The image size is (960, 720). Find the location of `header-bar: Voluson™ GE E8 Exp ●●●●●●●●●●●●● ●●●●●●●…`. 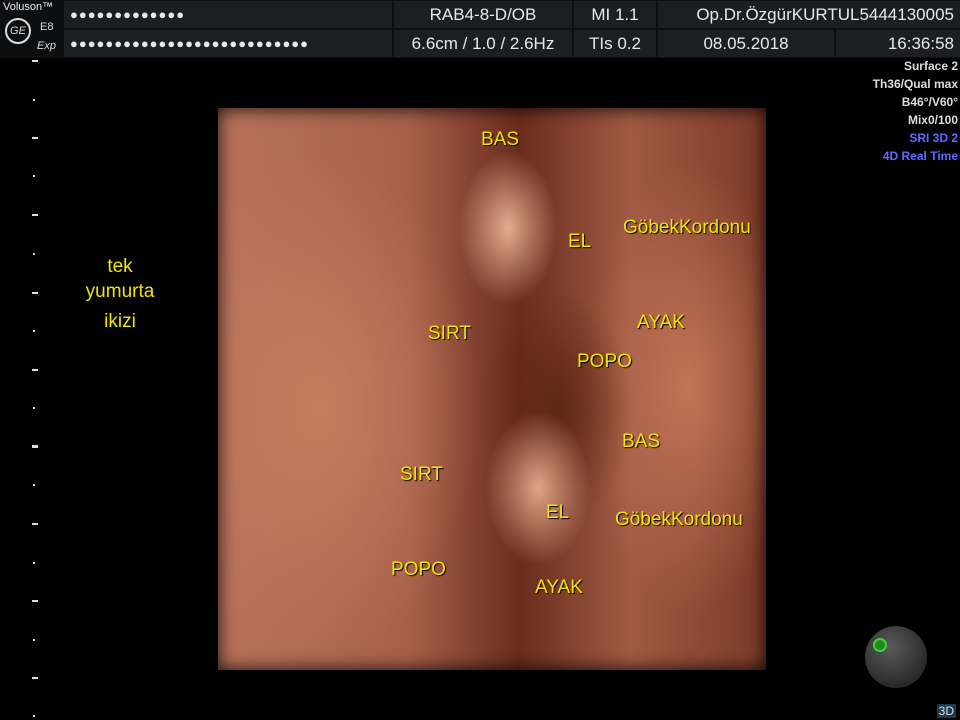

header-bar: Voluson™ GE E8 Exp ●●●●●●●●●●●●● ●●●●●●●… is located at coordinates (480, 29).